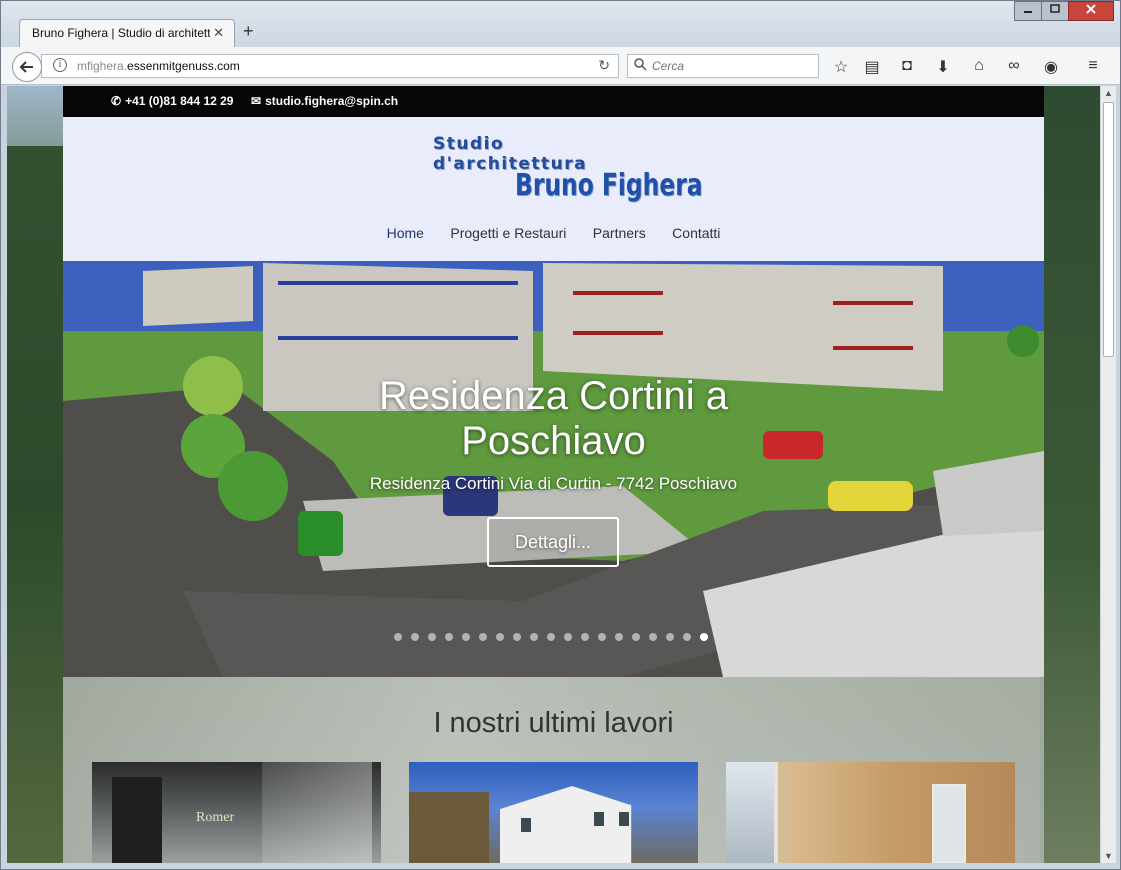 This screenshot has height=870, width=1121. What do you see at coordinates (949, 823) in the screenshot?
I see `thumb3-door` at bounding box center [949, 823].